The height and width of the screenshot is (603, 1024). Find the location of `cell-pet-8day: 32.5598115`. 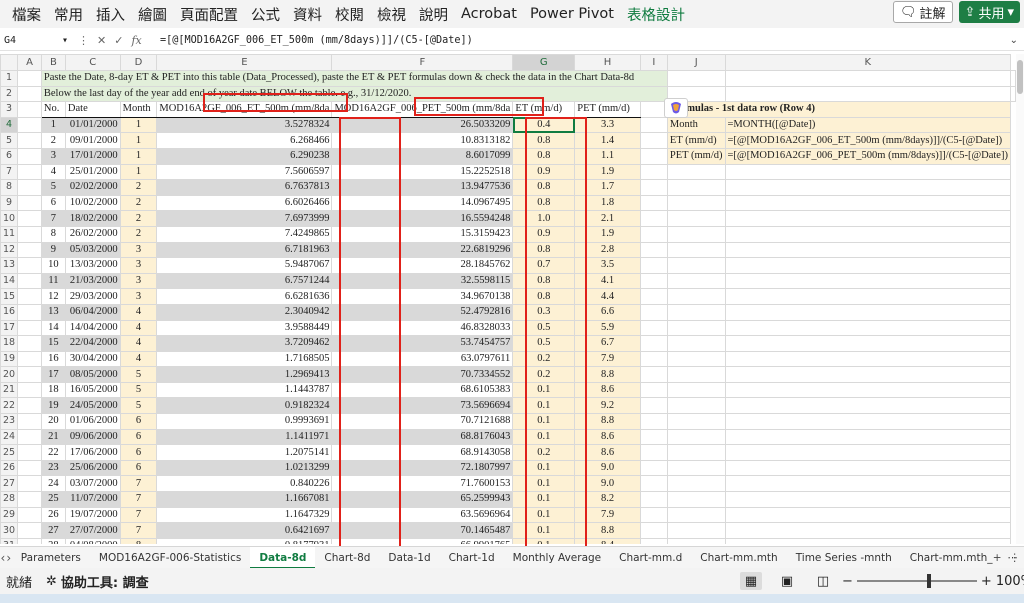

cell-pet-8day: 32.5598115 is located at coordinates (422, 281).